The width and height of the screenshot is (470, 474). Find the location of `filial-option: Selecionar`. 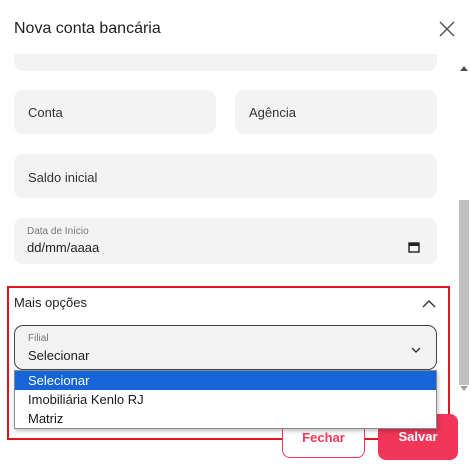

filial-option: Selecionar is located at coordinates (225, 380).